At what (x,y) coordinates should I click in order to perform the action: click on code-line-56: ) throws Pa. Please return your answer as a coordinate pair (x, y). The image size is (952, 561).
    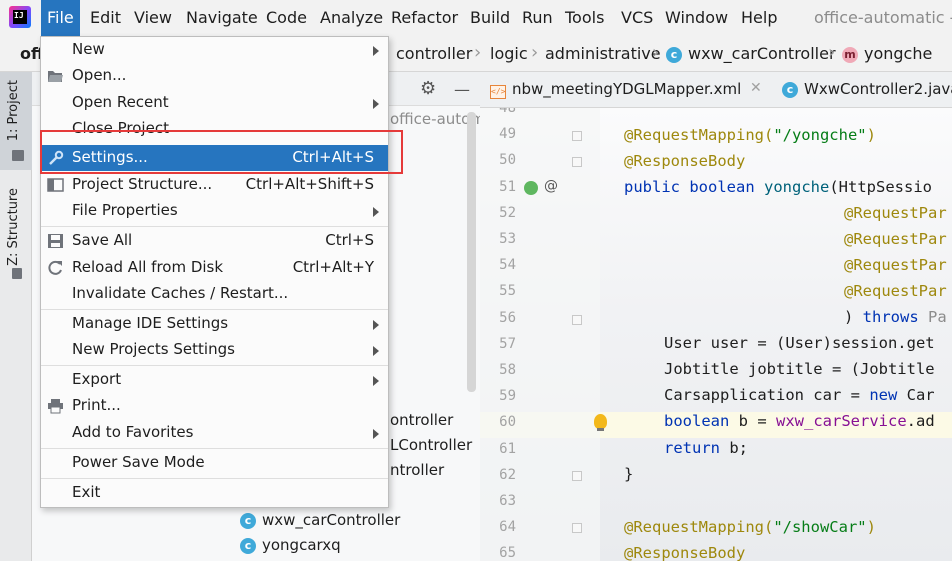
    Looking at the image, I should click on (895, 317).